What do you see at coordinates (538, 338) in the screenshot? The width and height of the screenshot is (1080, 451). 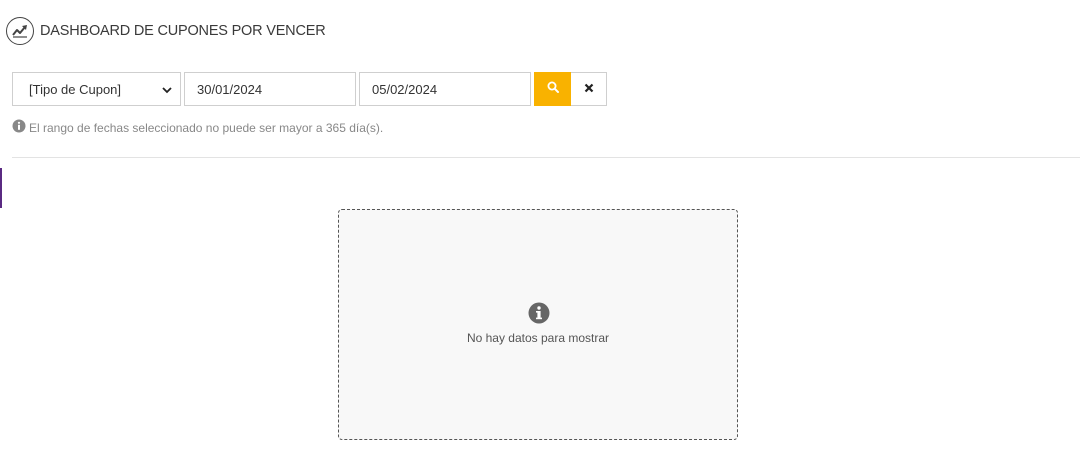 I see `empty-state-message: No hay datos para mostrar` at bounding box center [538, 338].